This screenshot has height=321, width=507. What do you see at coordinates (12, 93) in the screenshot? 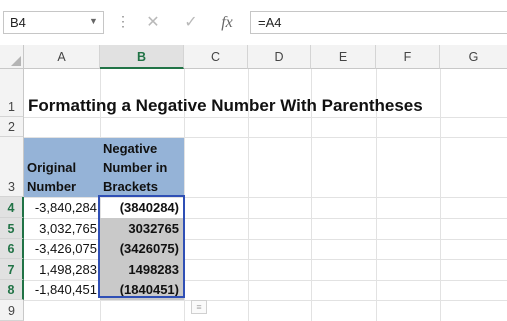
I see `row-header-1: 1` at bounding box center [12, 93].